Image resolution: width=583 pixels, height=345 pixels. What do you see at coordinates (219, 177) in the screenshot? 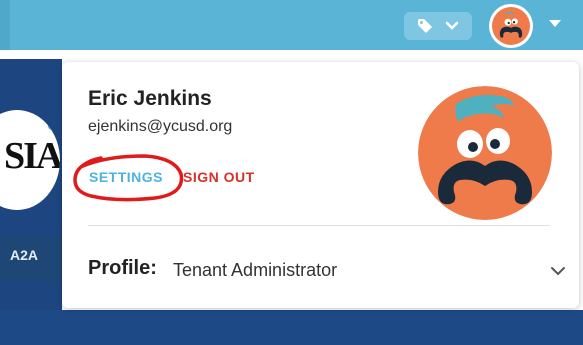
I see `sign-out-link: SIGN OUT` at bounding box center [219, 177].